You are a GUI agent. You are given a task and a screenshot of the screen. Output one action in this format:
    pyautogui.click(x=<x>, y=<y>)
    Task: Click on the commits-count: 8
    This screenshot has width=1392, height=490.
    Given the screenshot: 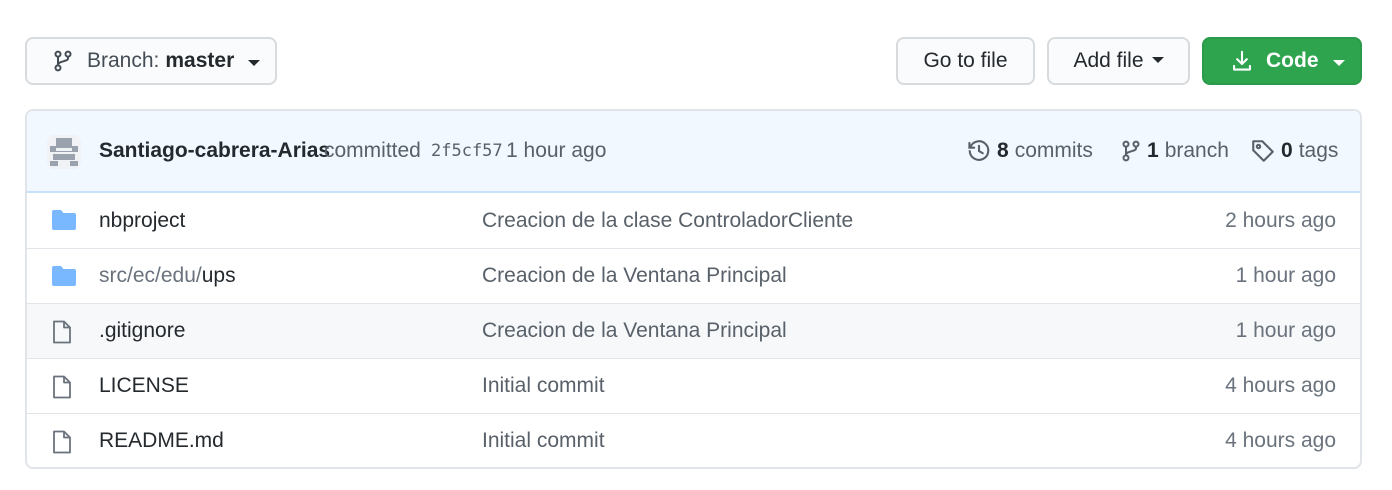 What is the action you would take?
    pyautogui.click(x=1003, y=150)
    